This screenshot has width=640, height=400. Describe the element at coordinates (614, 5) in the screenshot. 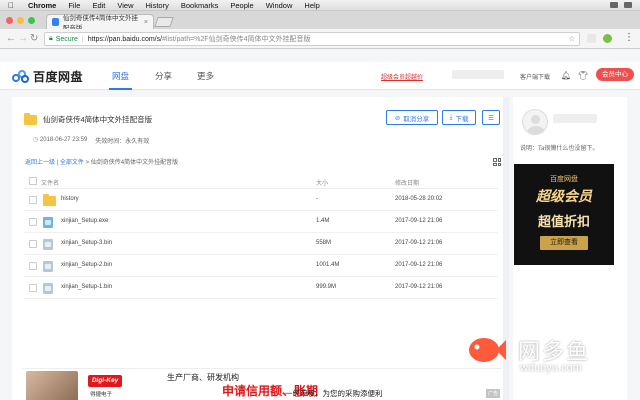

I see `wifi-icon` at that location.